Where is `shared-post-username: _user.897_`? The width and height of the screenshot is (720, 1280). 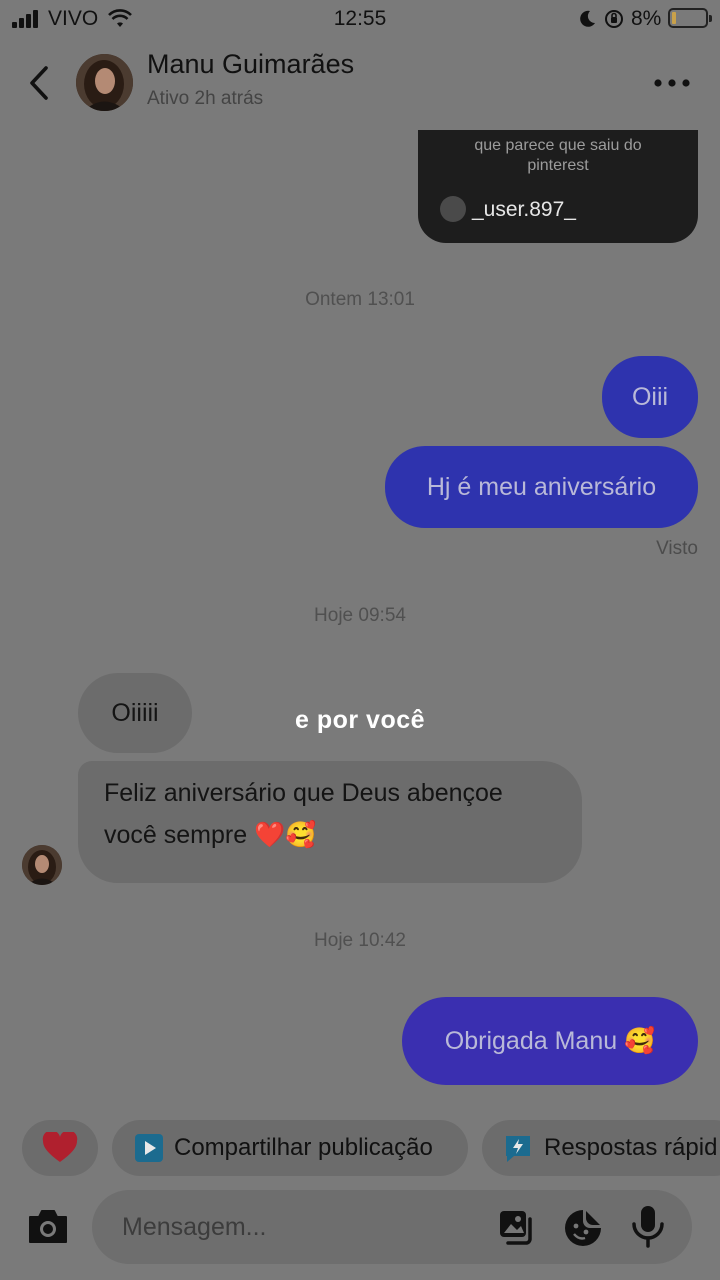
shared-post-username: _user.897_ is located at coordinates (524, 210).